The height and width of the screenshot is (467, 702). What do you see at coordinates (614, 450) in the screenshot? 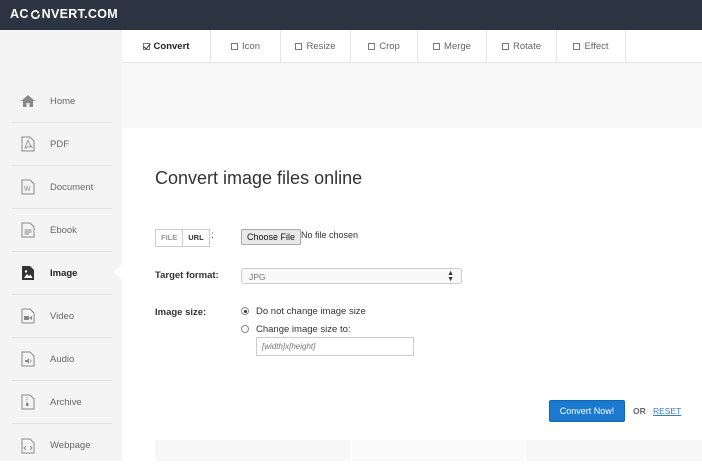
I see `bottom-panel-right` at bounding box center [614, 450].